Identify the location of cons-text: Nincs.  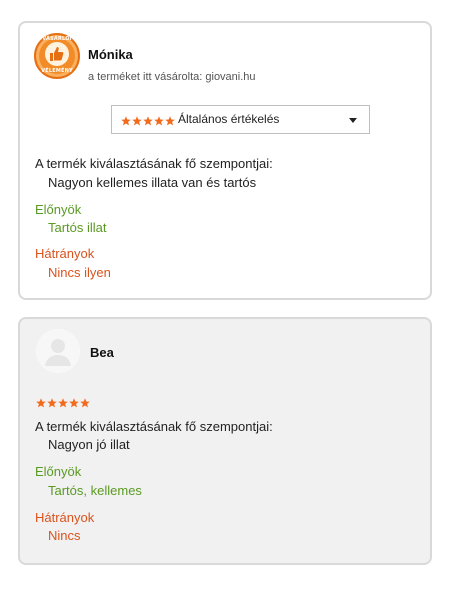
(64, 535).